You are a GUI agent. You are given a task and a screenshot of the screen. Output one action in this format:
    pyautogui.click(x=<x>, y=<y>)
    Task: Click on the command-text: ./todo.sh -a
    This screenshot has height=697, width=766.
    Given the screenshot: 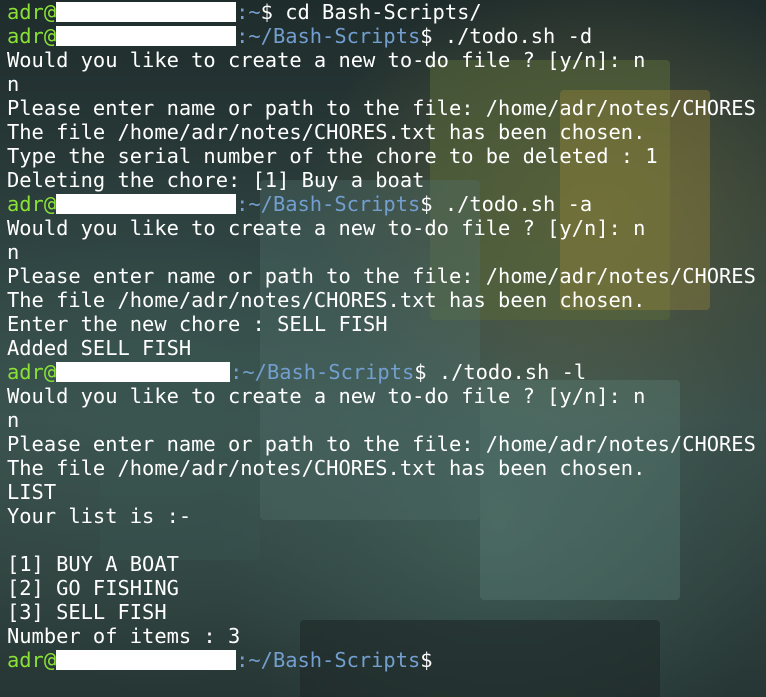 What is the action you would take?
    pyautogui.click(x=512, y=204)
    